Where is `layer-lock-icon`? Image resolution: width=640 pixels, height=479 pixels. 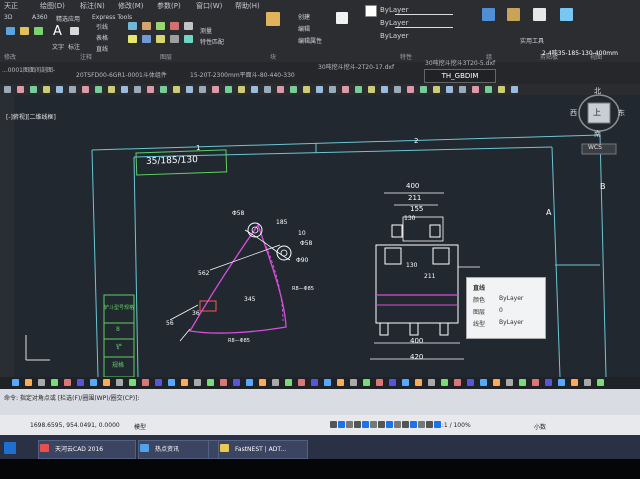
layer-lock-icon is located at coordinates (160, 39).